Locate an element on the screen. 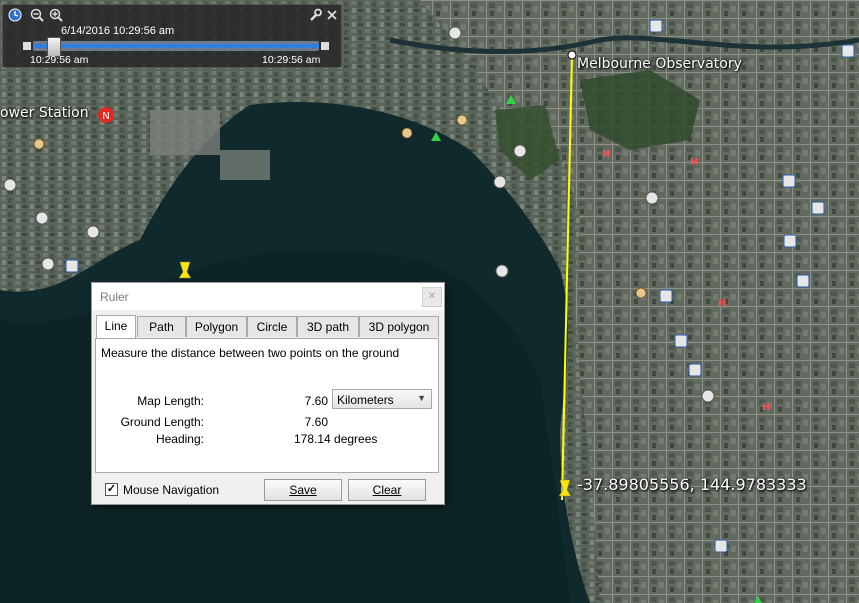  slider-end-arrow is located at coordinates (325, 46).